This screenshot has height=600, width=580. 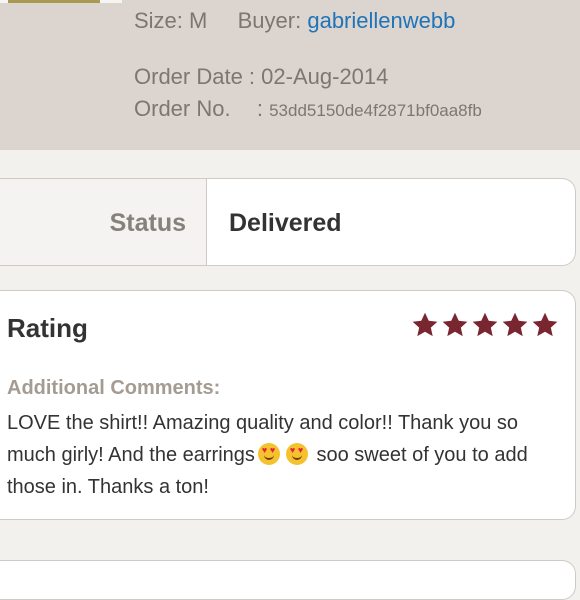 What do you see at coordinates (198, 20) in the screenshot?
I see `size-value: M` at bounding box center [198, 20].